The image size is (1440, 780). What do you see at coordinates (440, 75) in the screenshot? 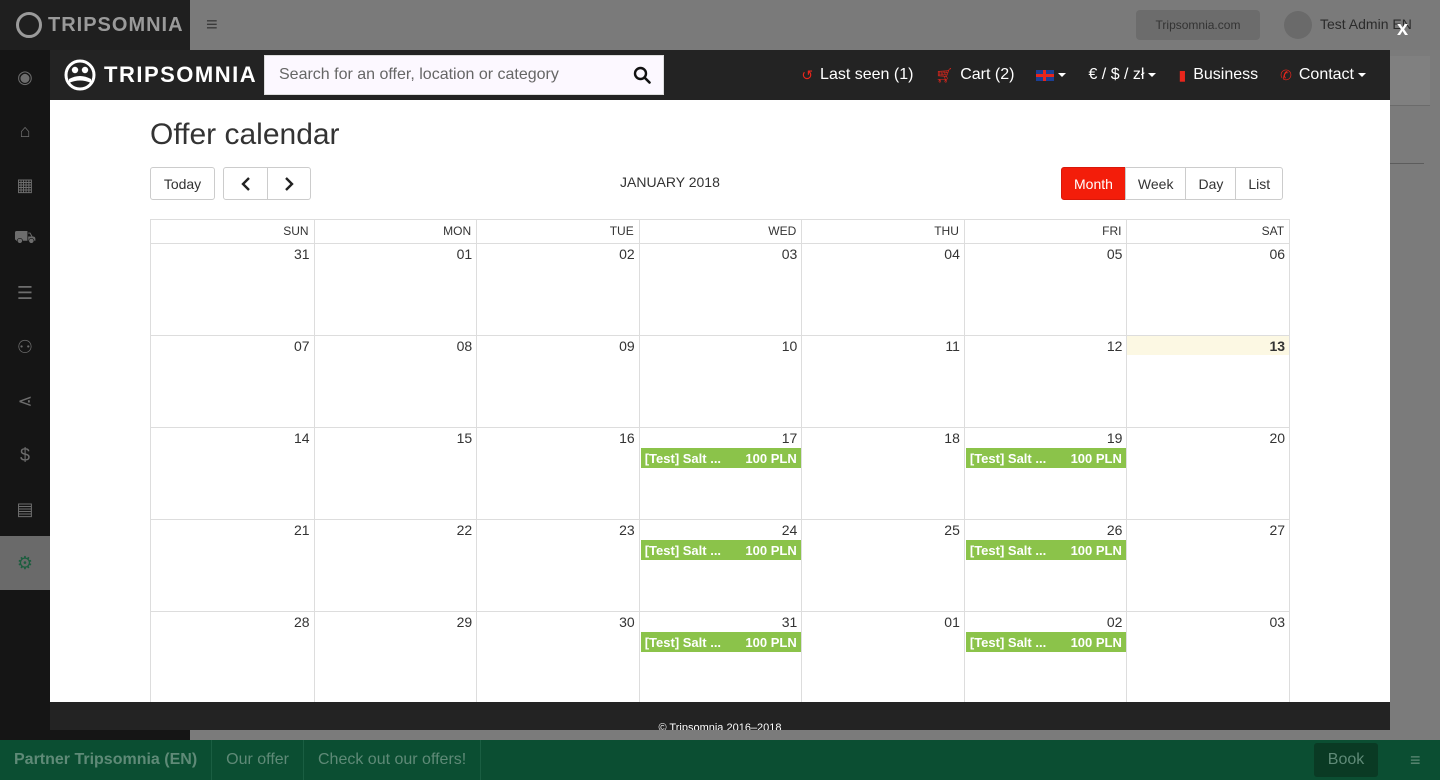
I see `search-input` at bounding box center [440, 75].